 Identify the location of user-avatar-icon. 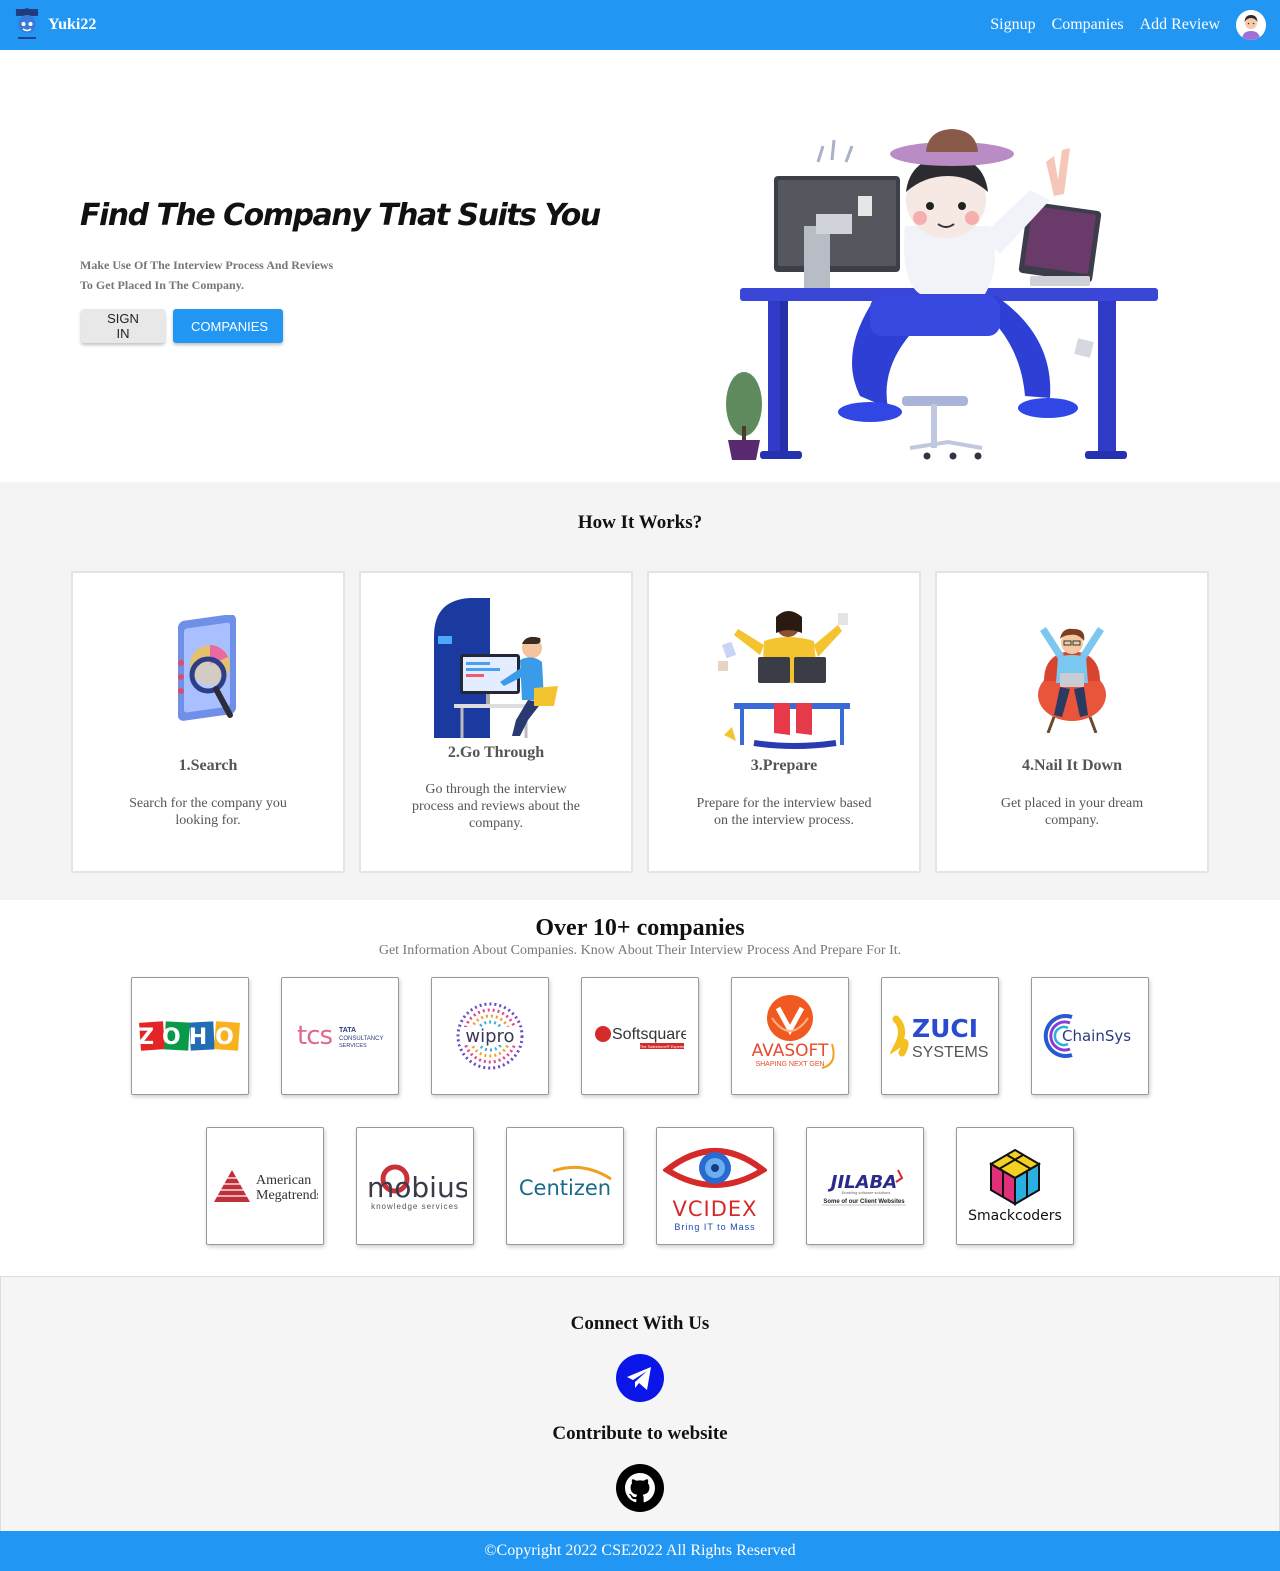
(1251, 25).